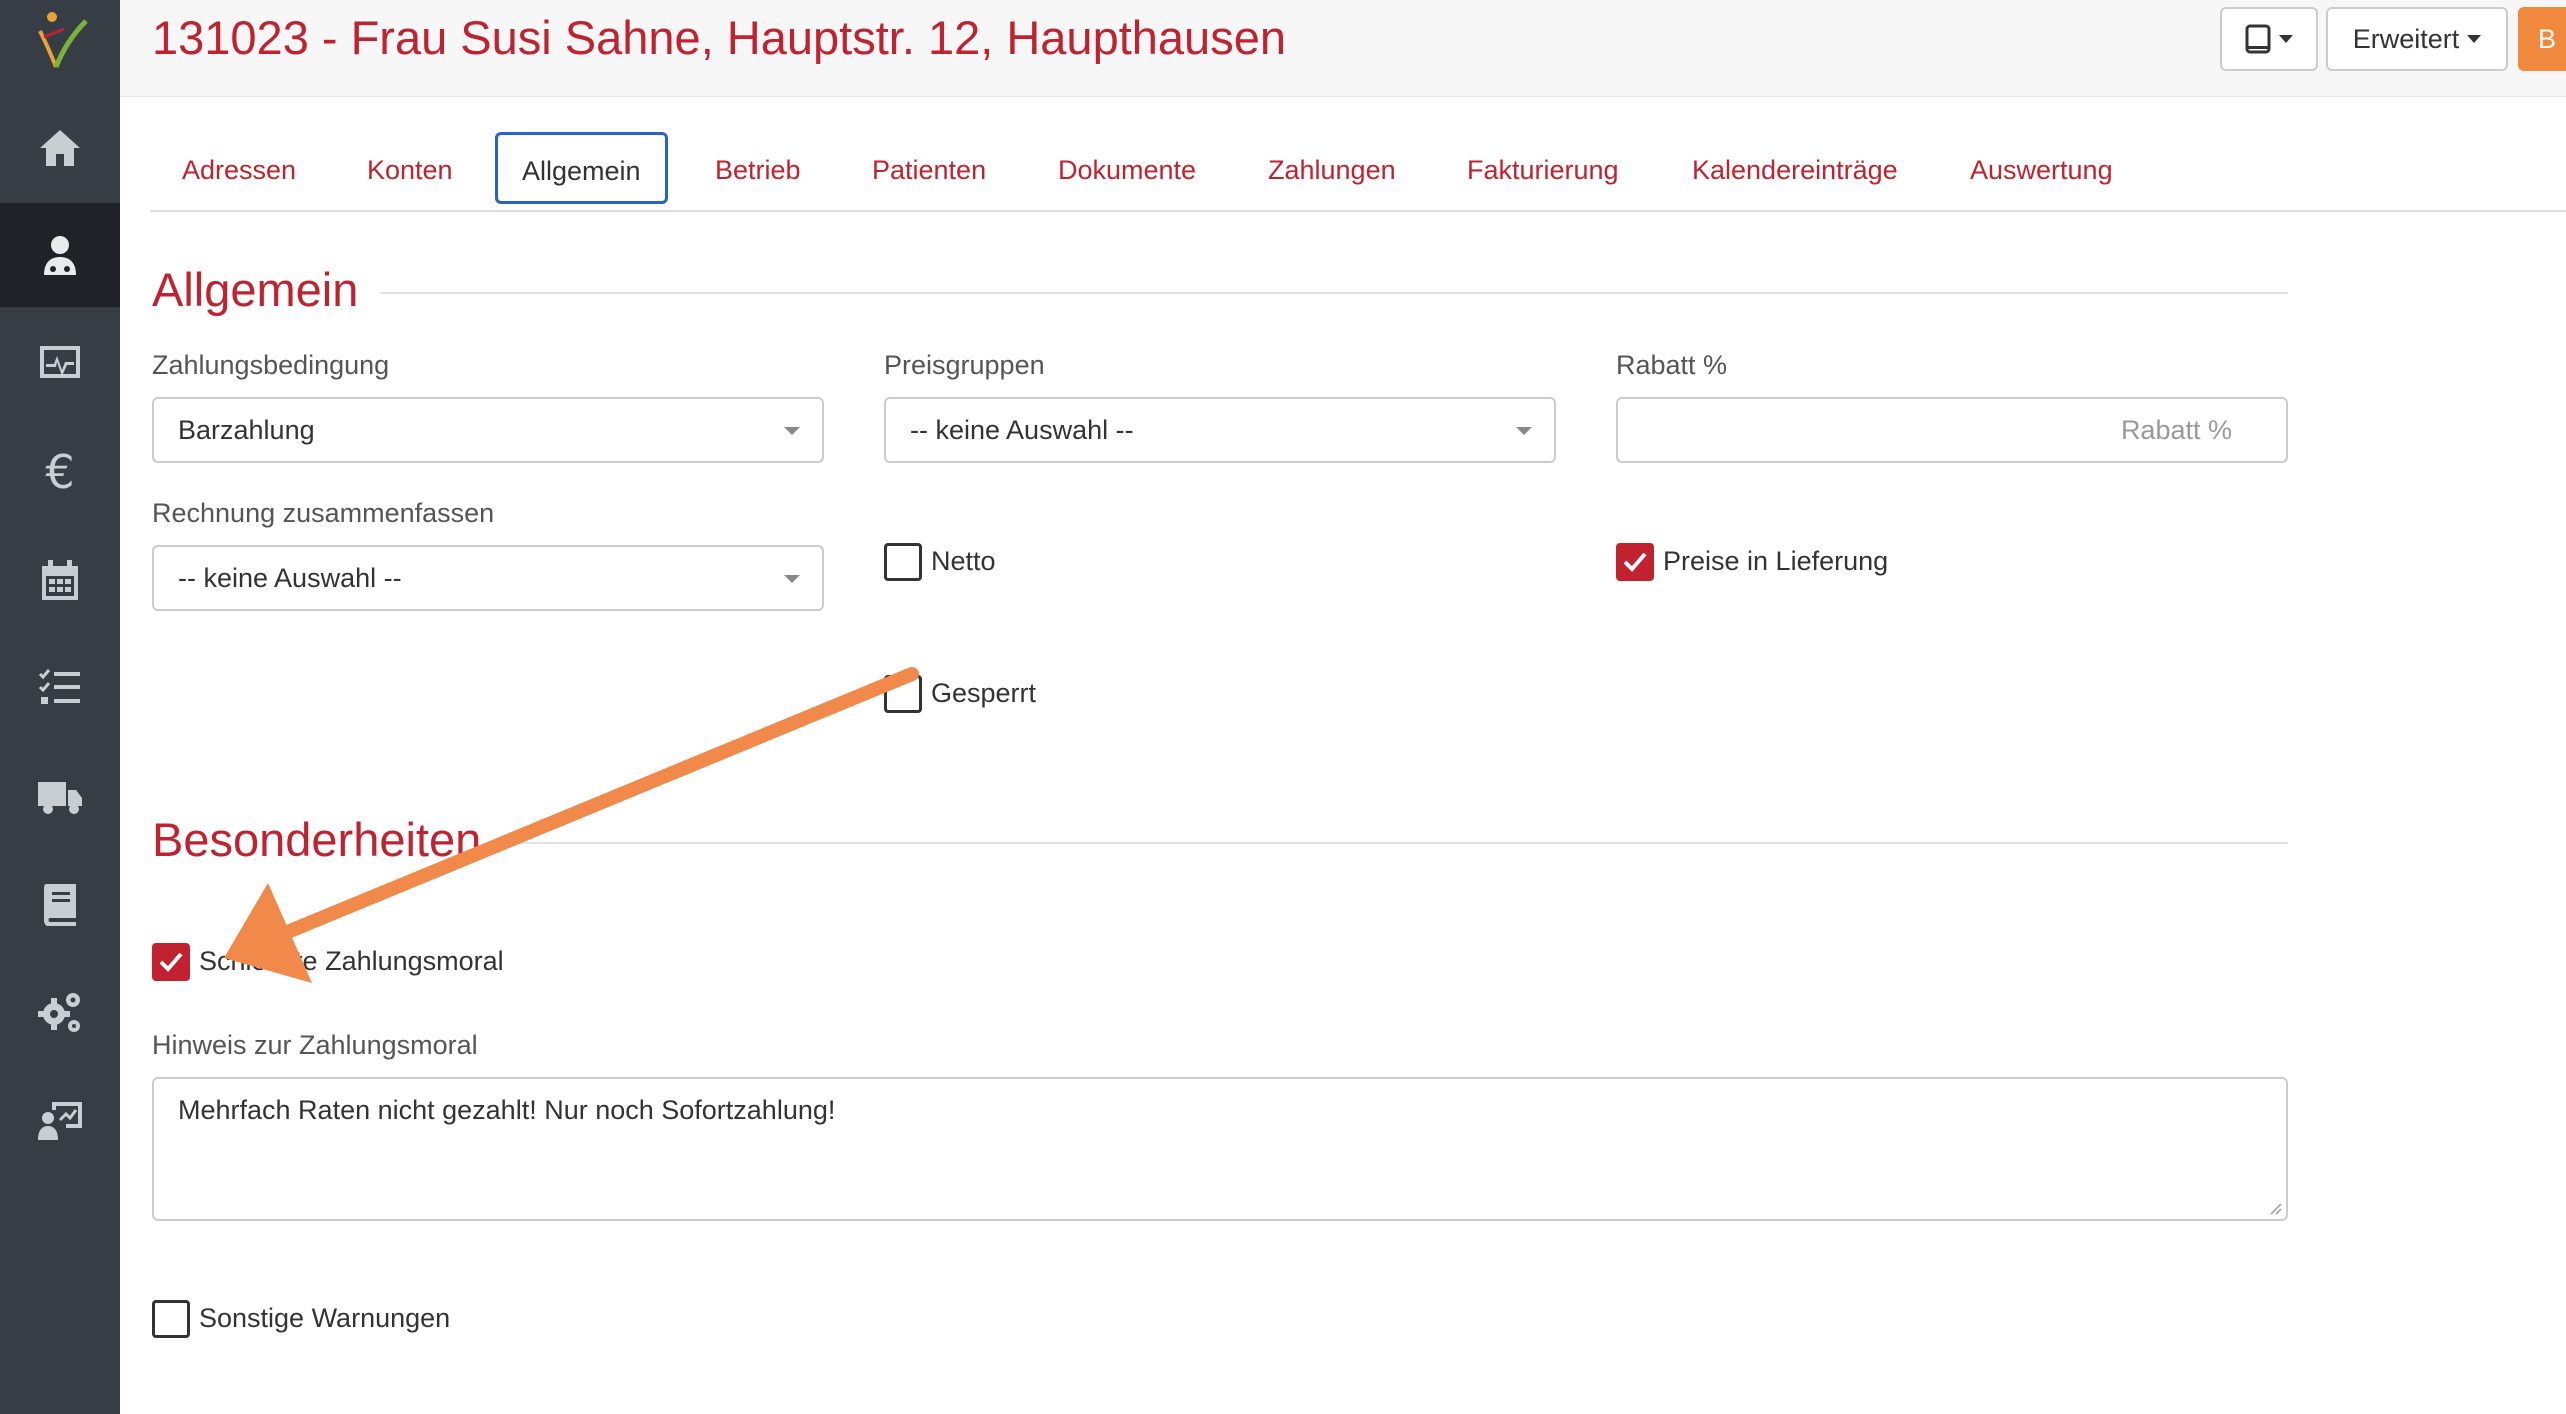 Image resolution: width=2566 pixels, height=1414 pixels. I want to click on zahlungsbedingung-select: Barzahlung, so click(488, 430).